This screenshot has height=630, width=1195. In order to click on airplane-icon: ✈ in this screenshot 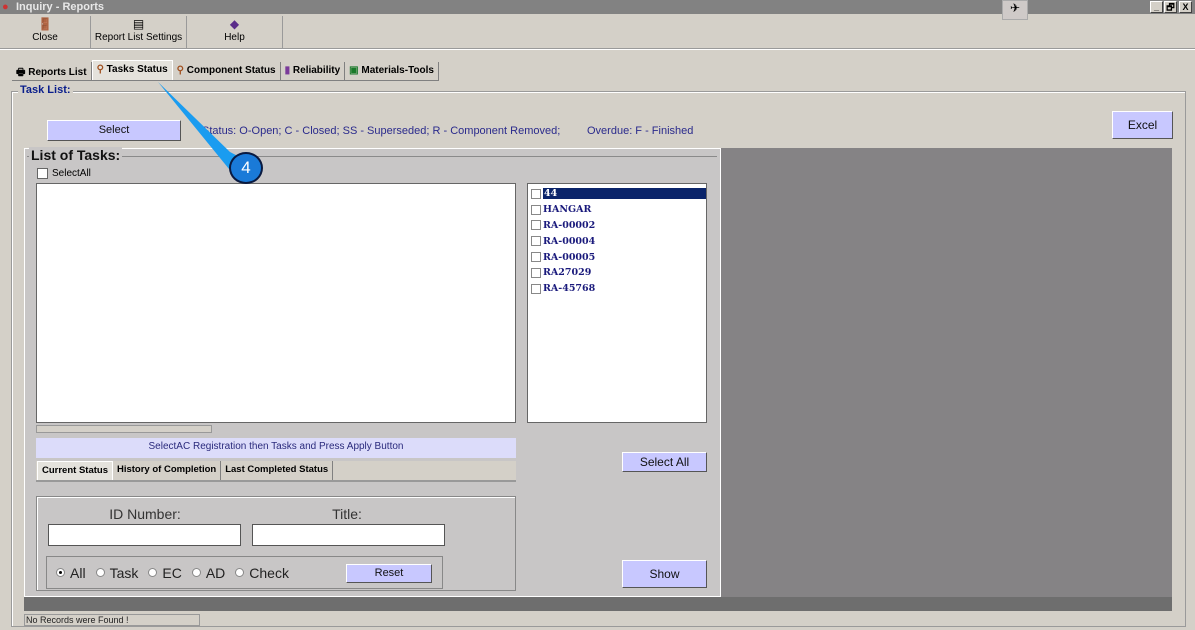, I will do `click(1015, 10)`.